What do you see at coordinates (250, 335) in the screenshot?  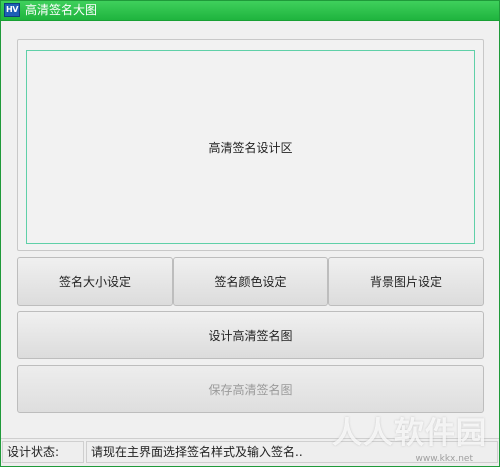 I see `design-signature-button: 设计高清签名图` at bounding box center [250, 335].